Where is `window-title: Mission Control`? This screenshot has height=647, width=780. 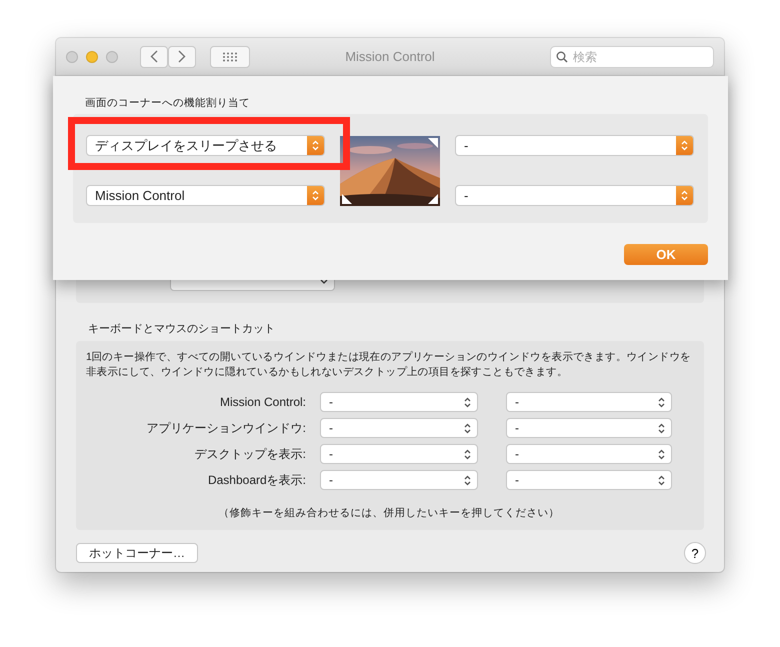 window-title: Mission Control is located at coordinates (390, 56).